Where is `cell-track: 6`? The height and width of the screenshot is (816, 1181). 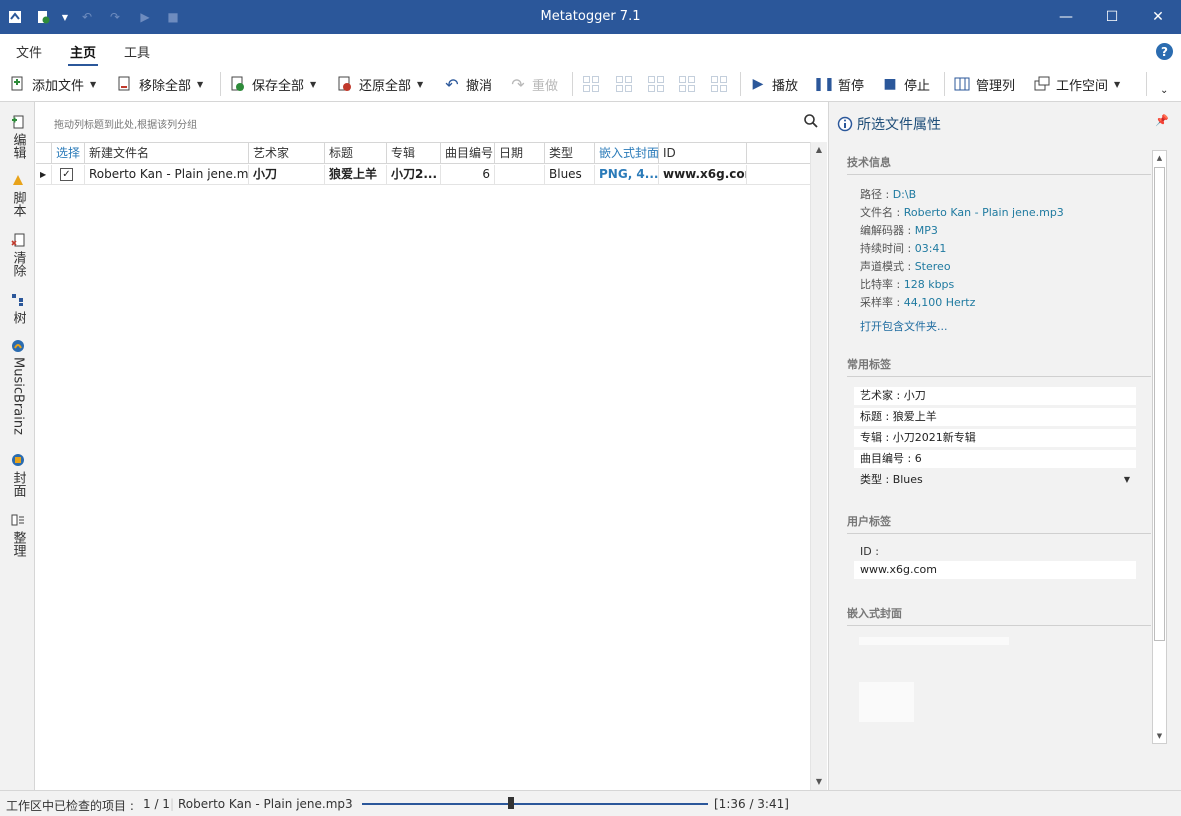
cell-track: 6 is located at coordinates (468, 174).